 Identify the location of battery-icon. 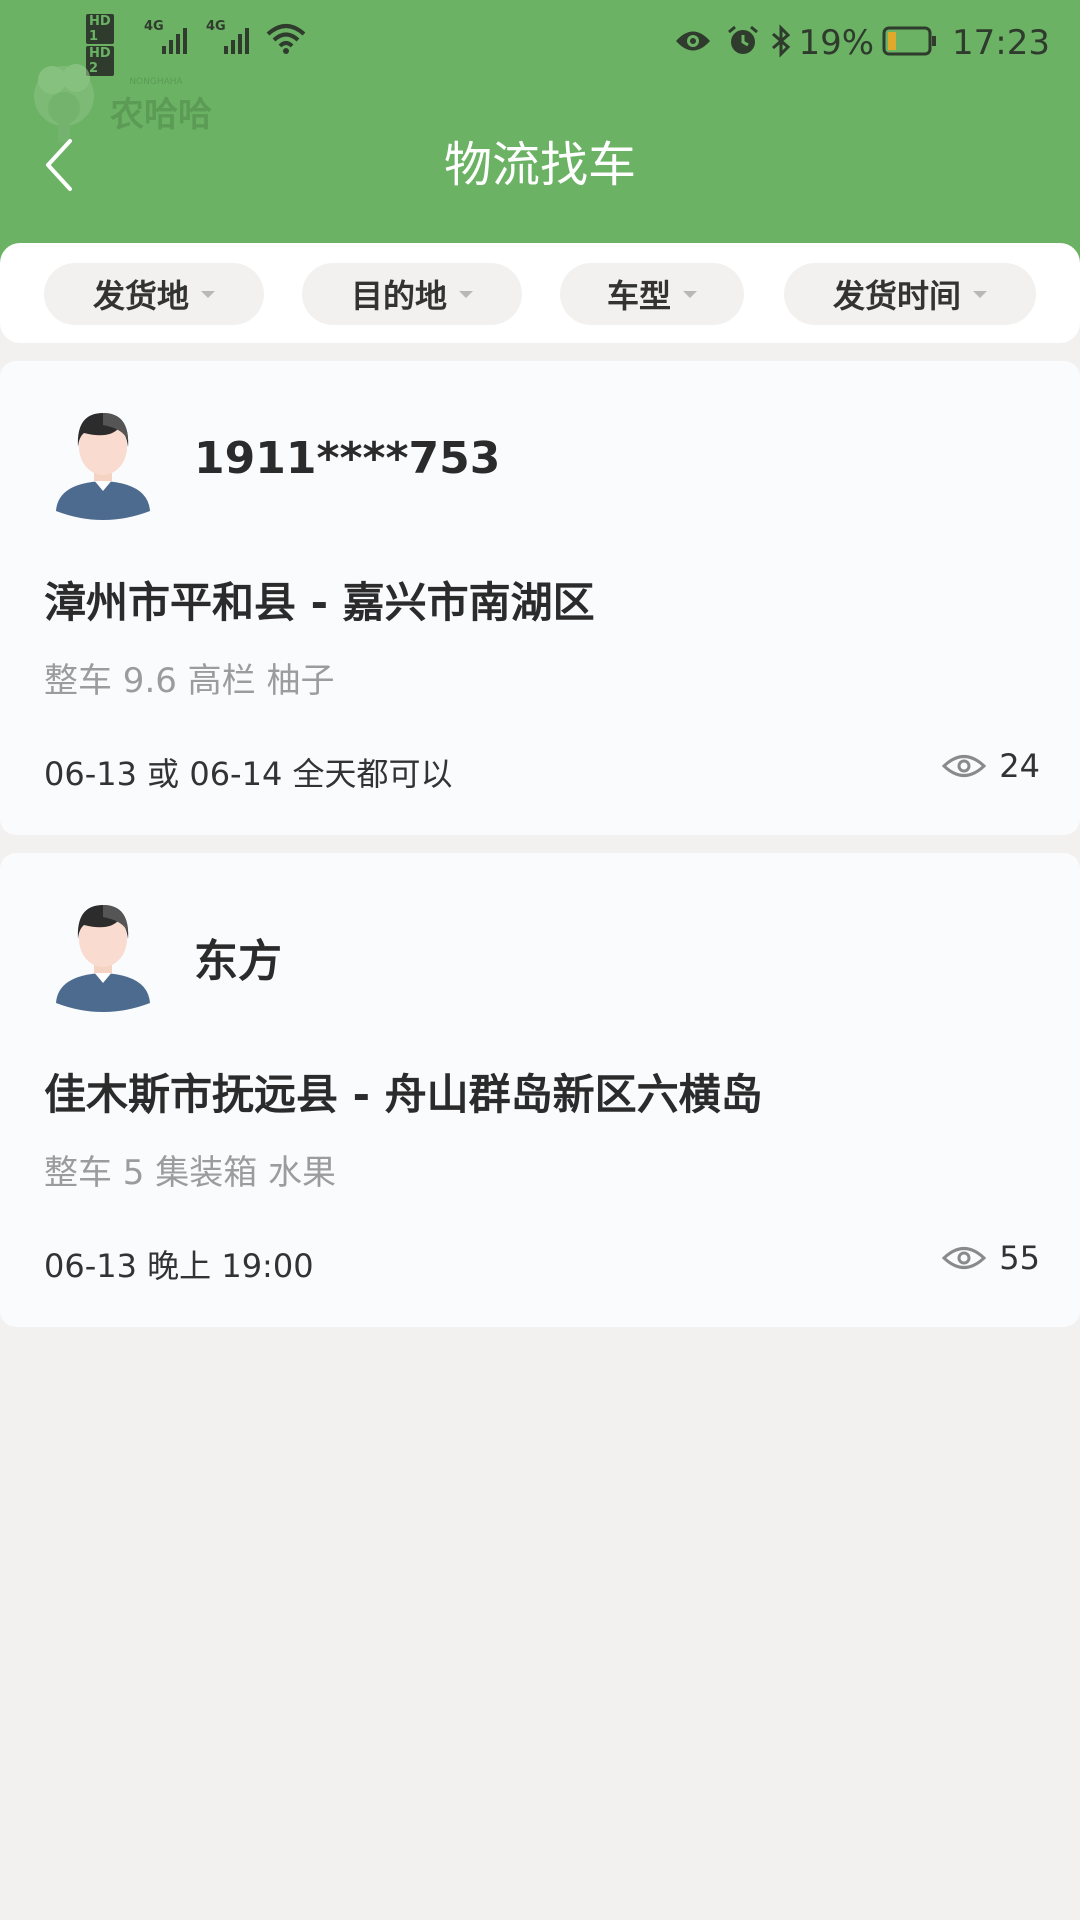
(910, 43).